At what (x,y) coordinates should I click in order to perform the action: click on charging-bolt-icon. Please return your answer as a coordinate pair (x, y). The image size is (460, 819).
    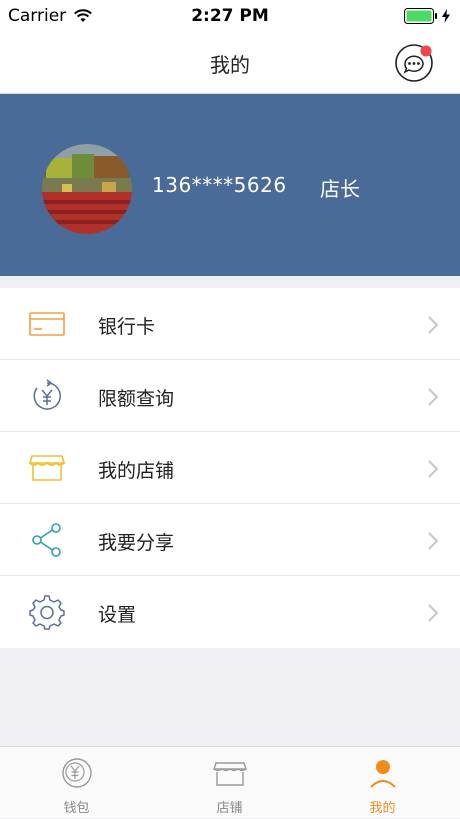
    Looking at the image, I should click on (446, 16).